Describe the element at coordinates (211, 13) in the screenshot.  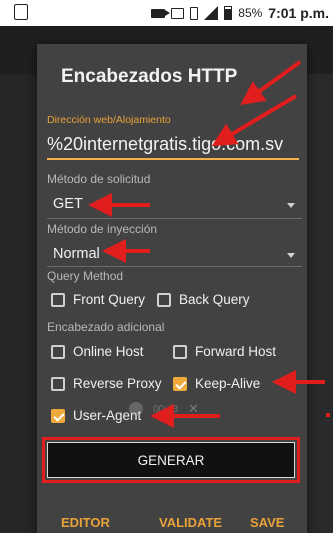
I see `signal-icon` at that location.